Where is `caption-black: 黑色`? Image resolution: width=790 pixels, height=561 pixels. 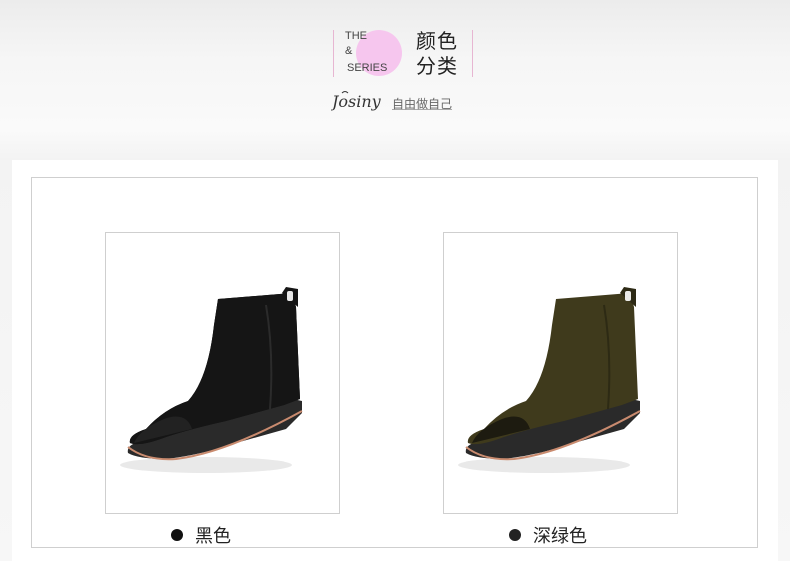
caption-black: 黑色 is located at coordinates (201, 535).